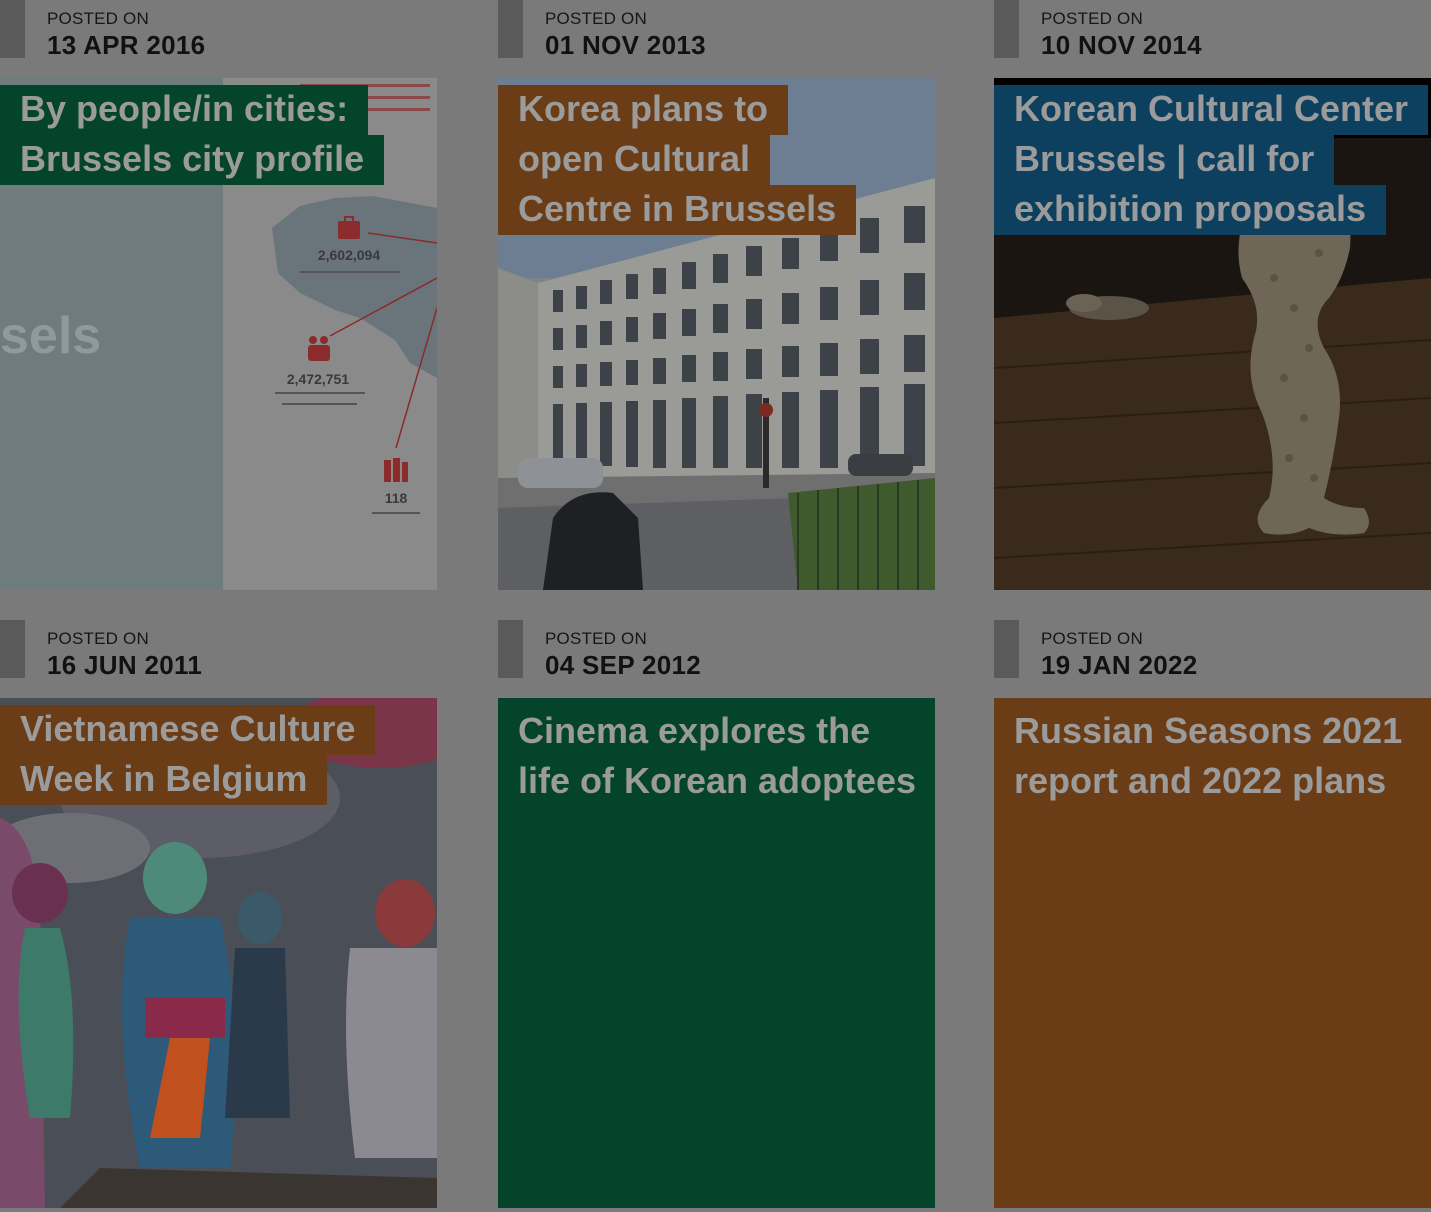  Describe the element at coordinates (218, 659) in the screenshot. I see `post-meta: POSTED ON 16 JUN 2011` at that location.